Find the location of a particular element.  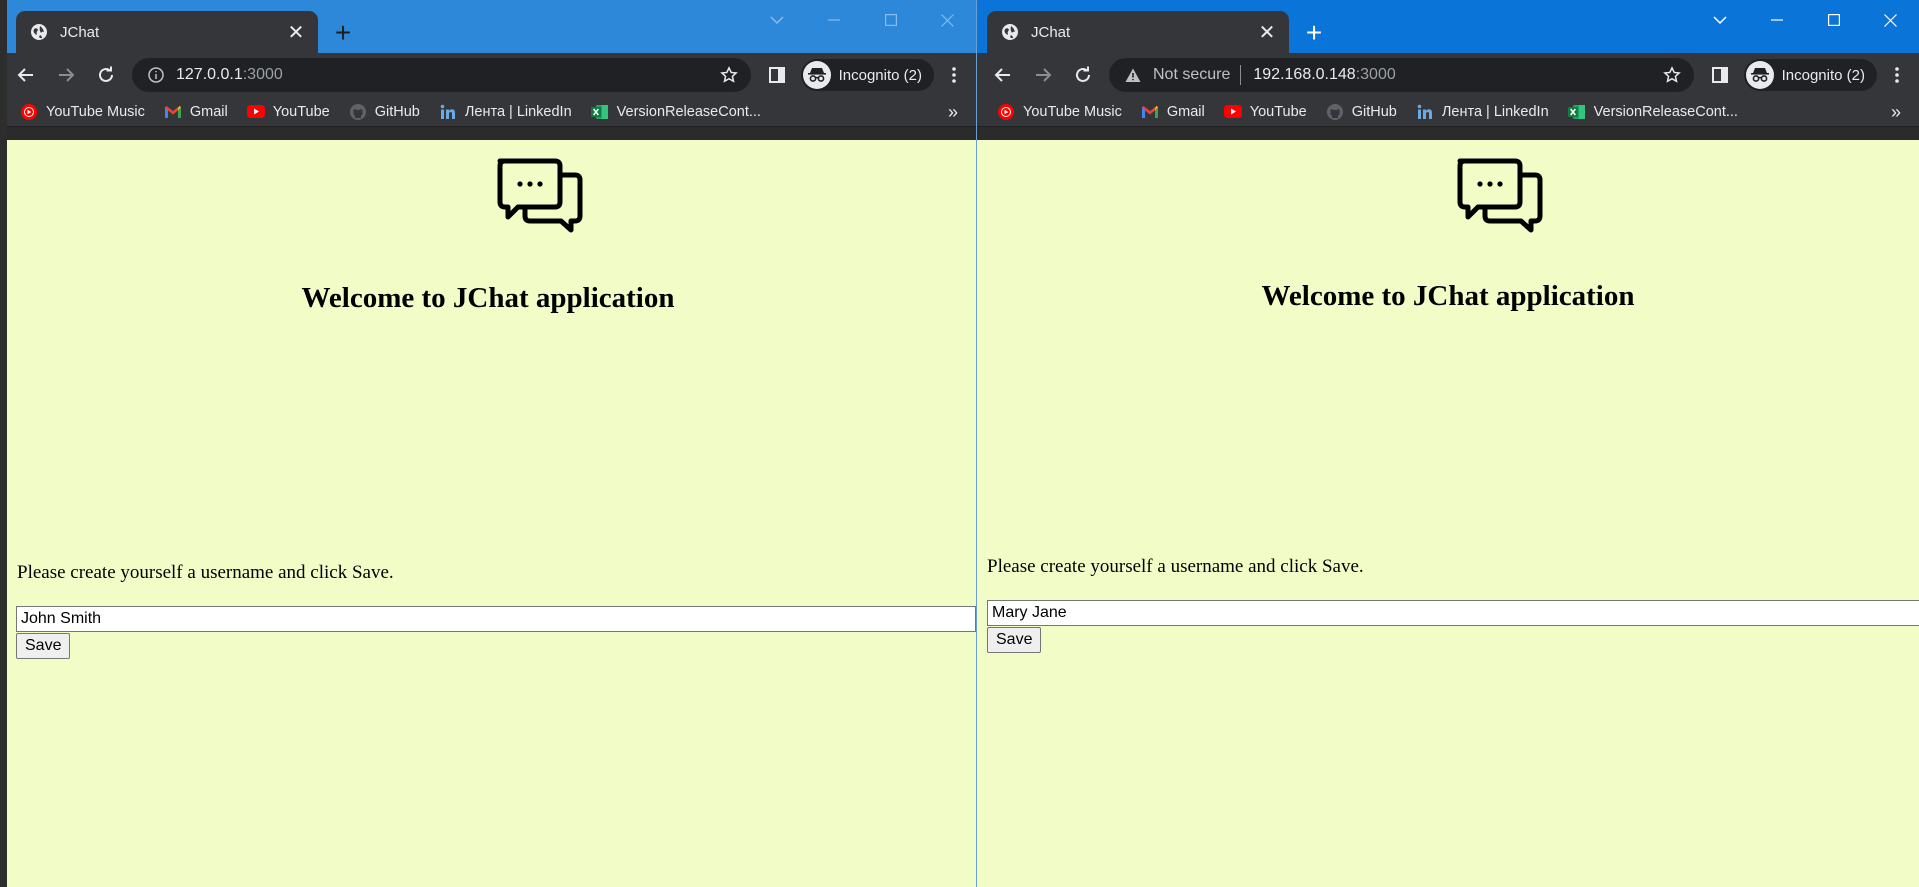

bookmark-label: Лента | LinkedIn is located at coordinates (518, 111).